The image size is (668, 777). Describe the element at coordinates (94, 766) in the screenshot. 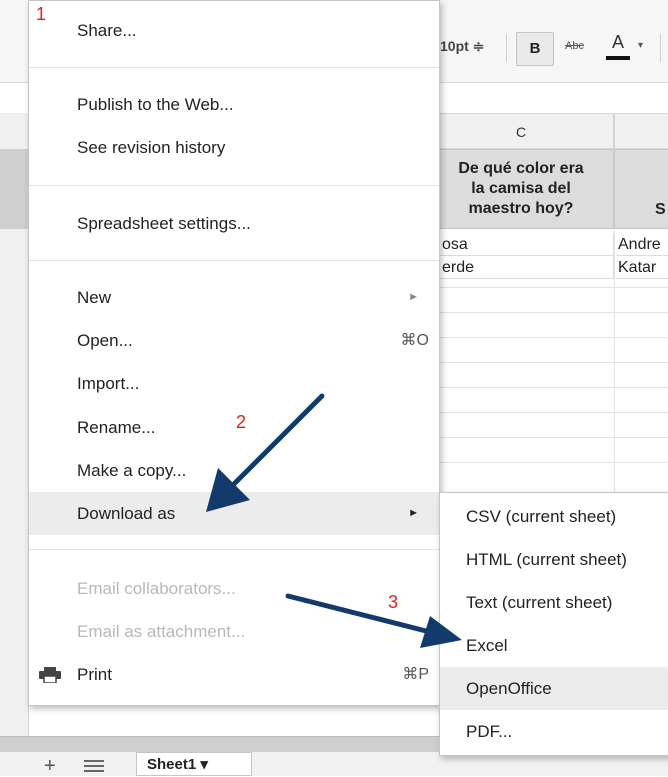

I see `sheet-list-icon` at that location.